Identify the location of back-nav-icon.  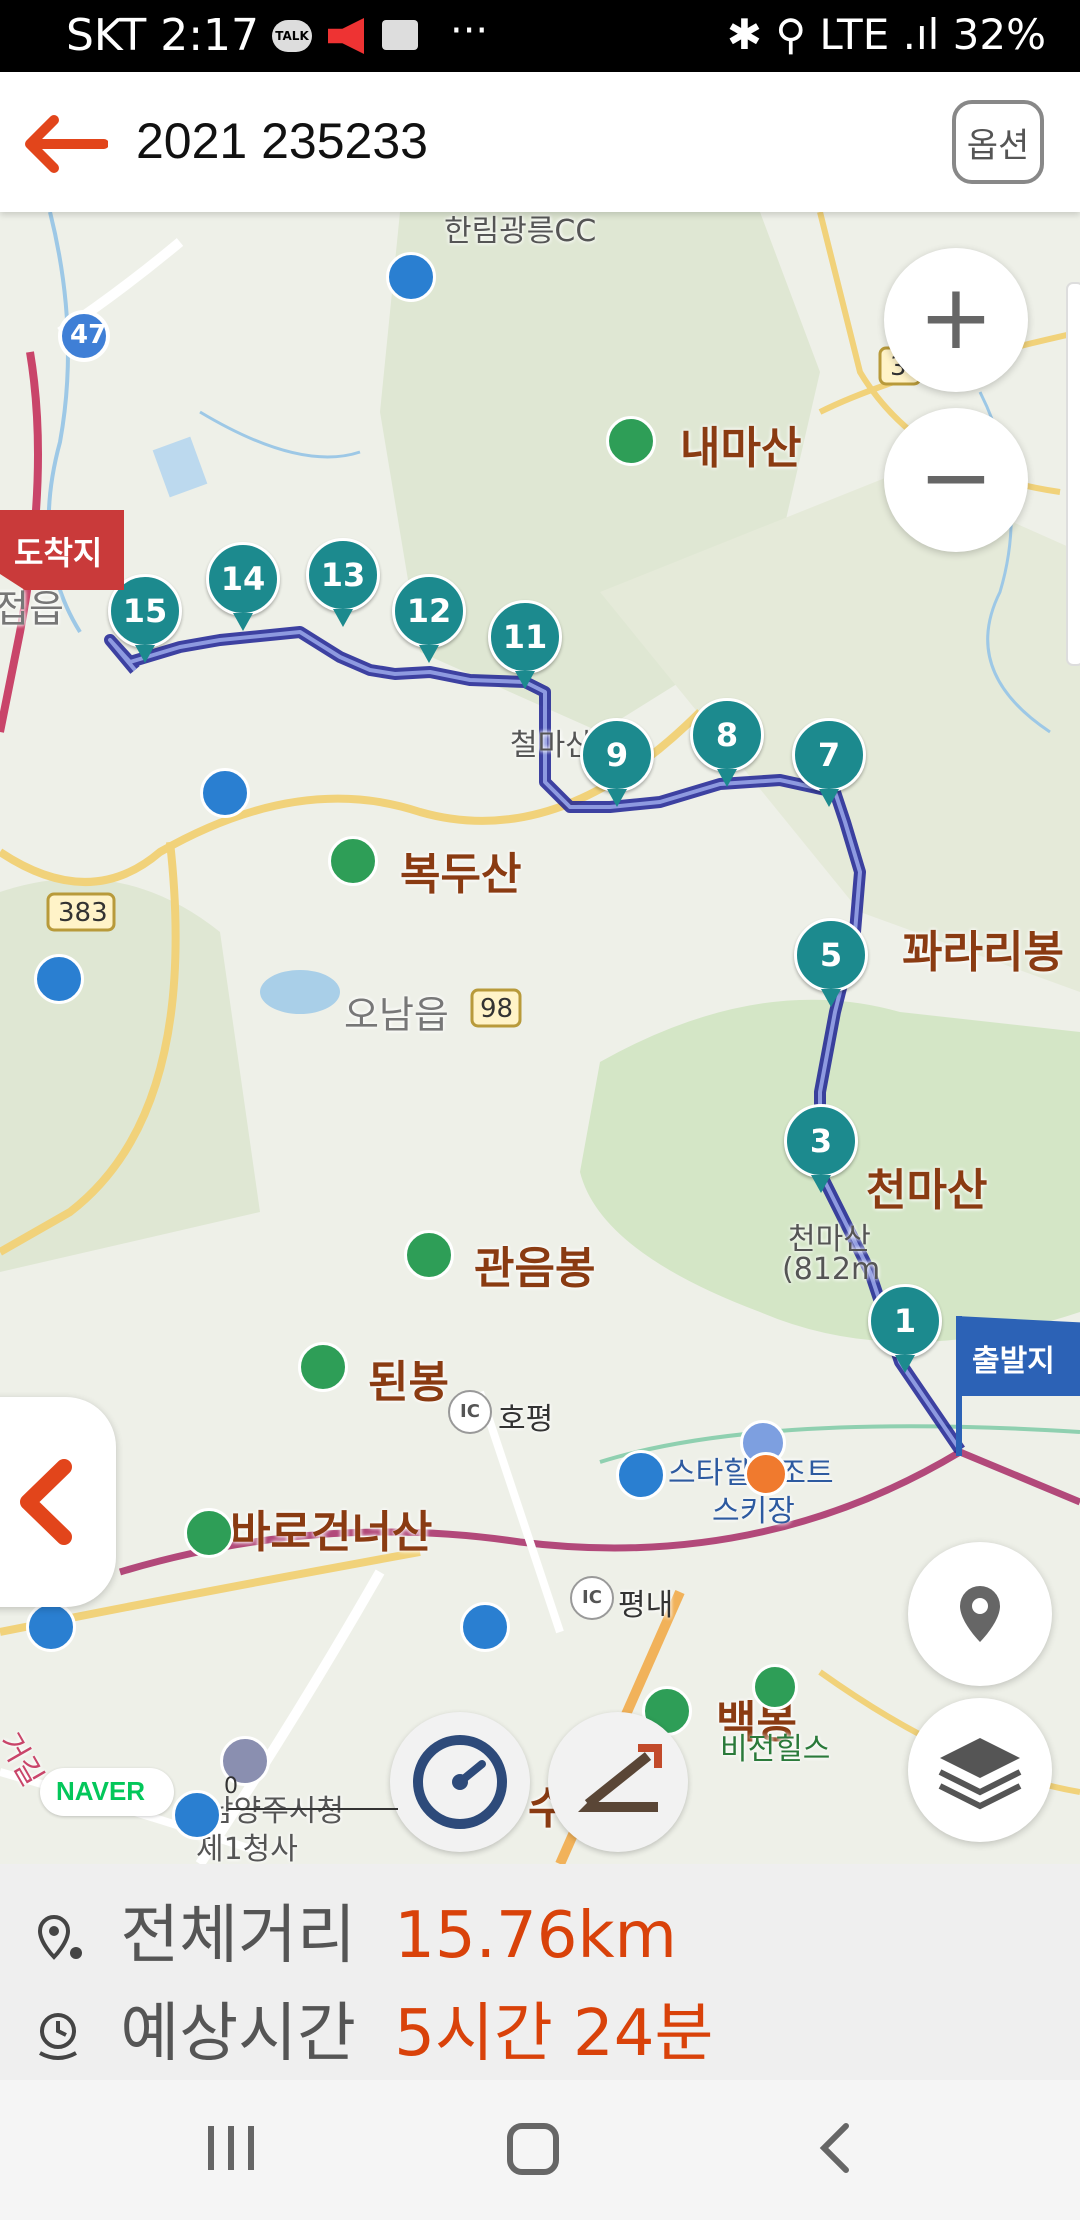
(834, 2148).